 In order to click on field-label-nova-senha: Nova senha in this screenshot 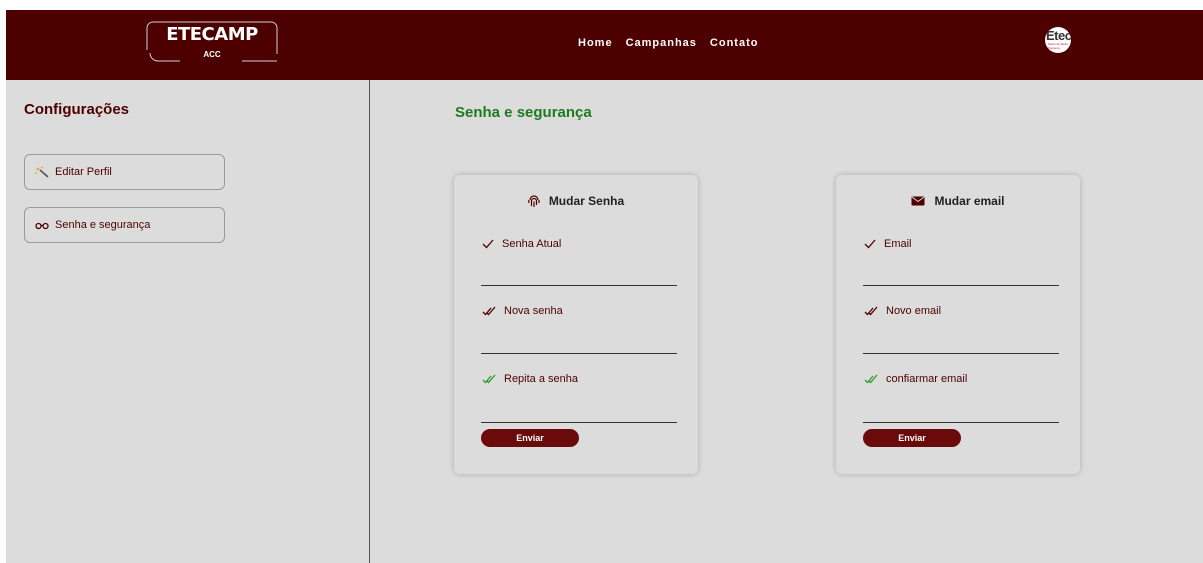, I will do `click(522, 311)`.